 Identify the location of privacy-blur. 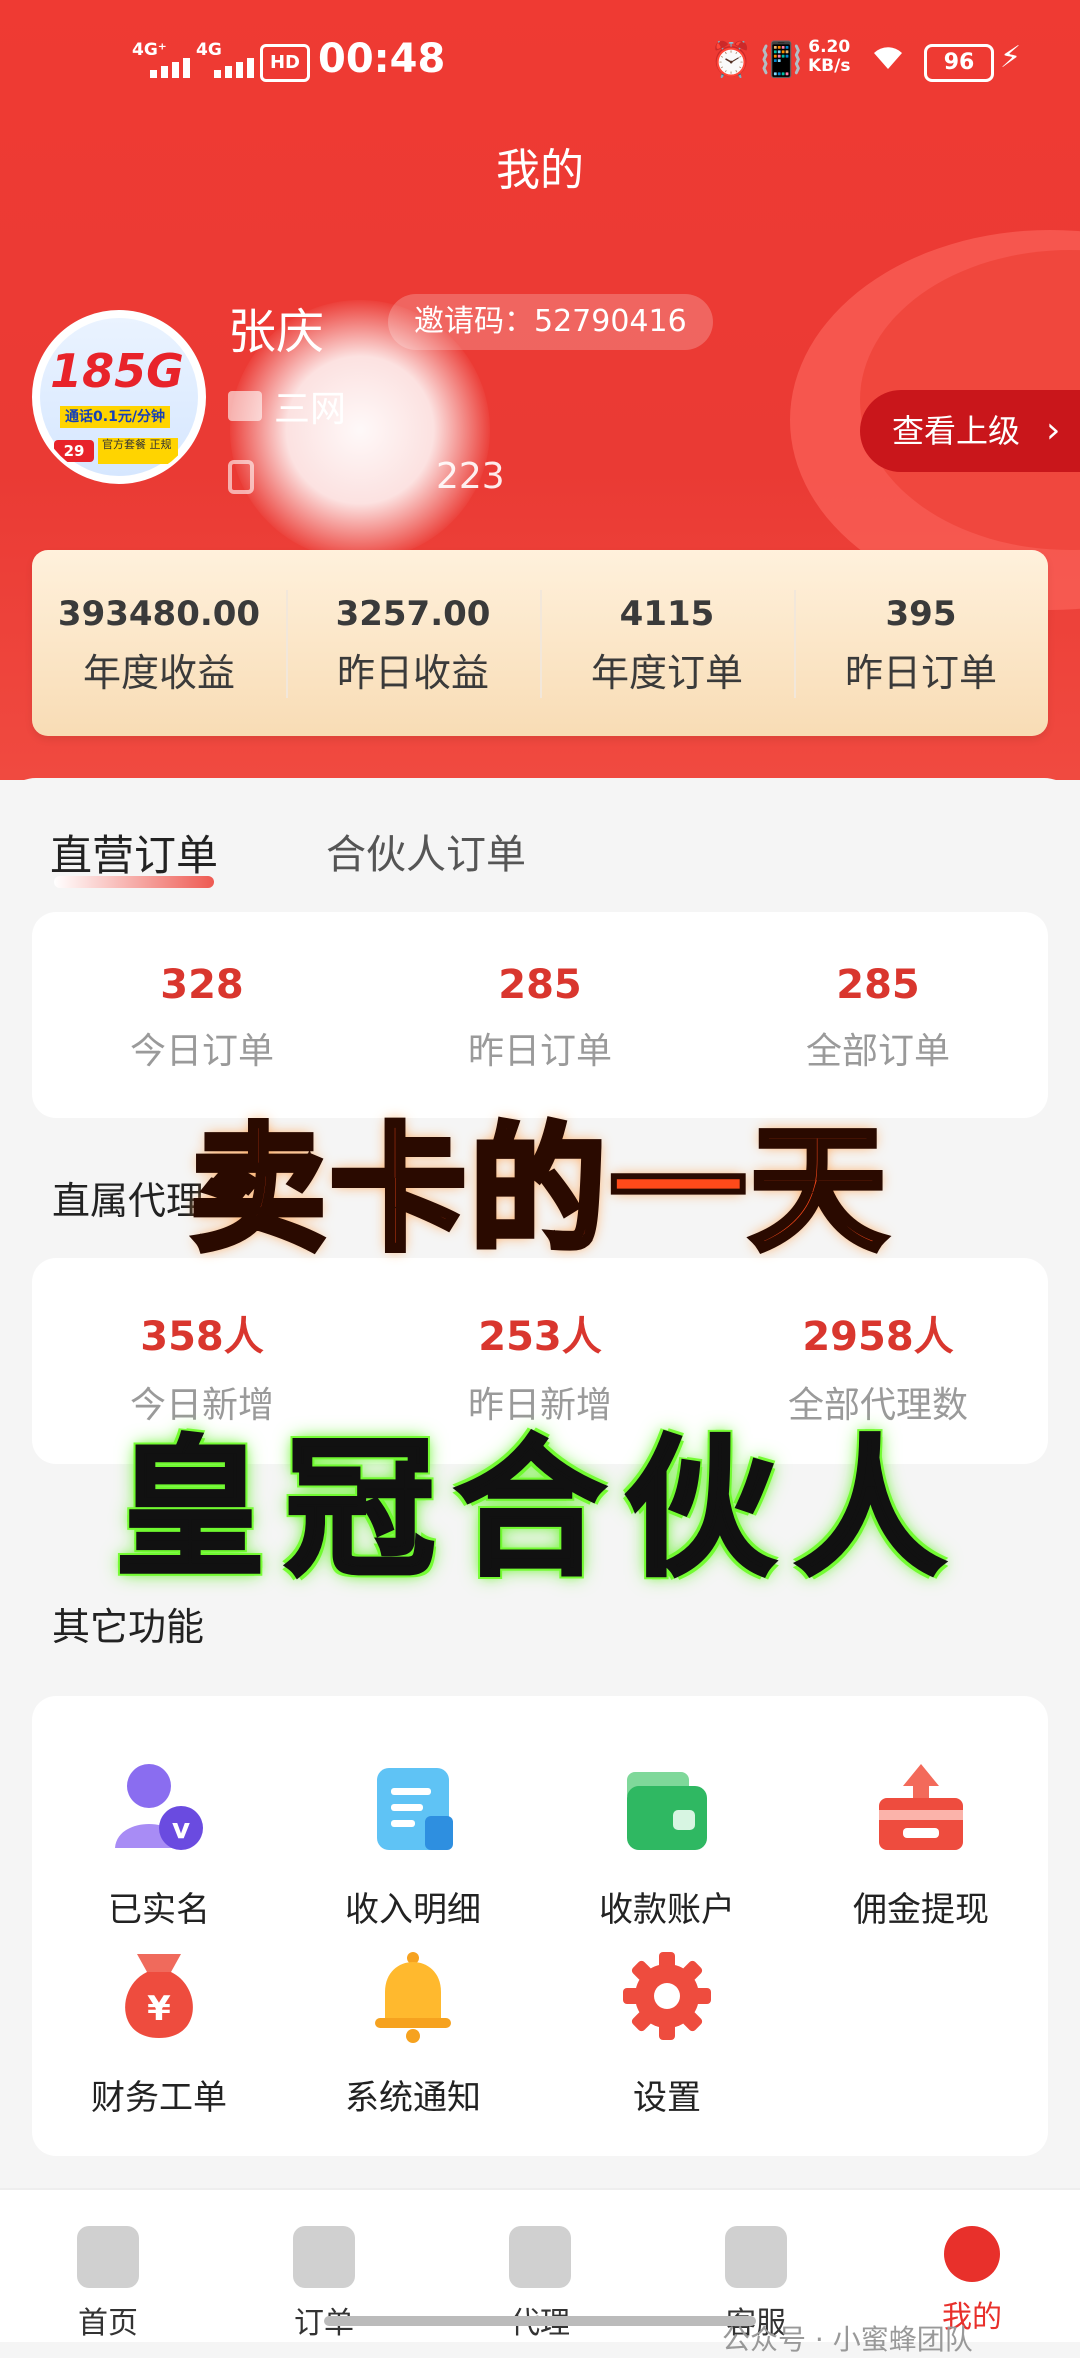
(360, 430).